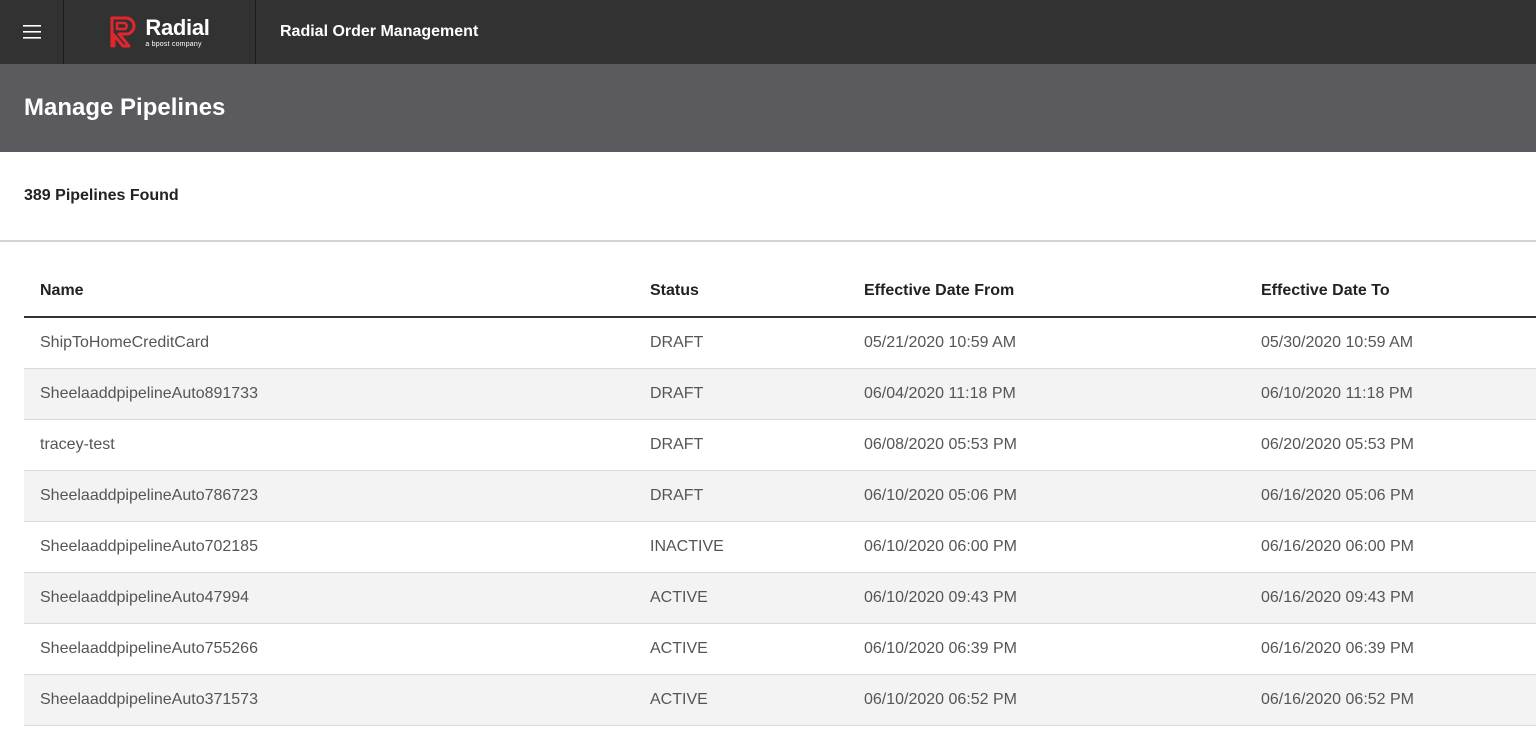  I want to click on cell-effective-date-from: 05/21/2020 10:59 AM, so click(1046, 343).